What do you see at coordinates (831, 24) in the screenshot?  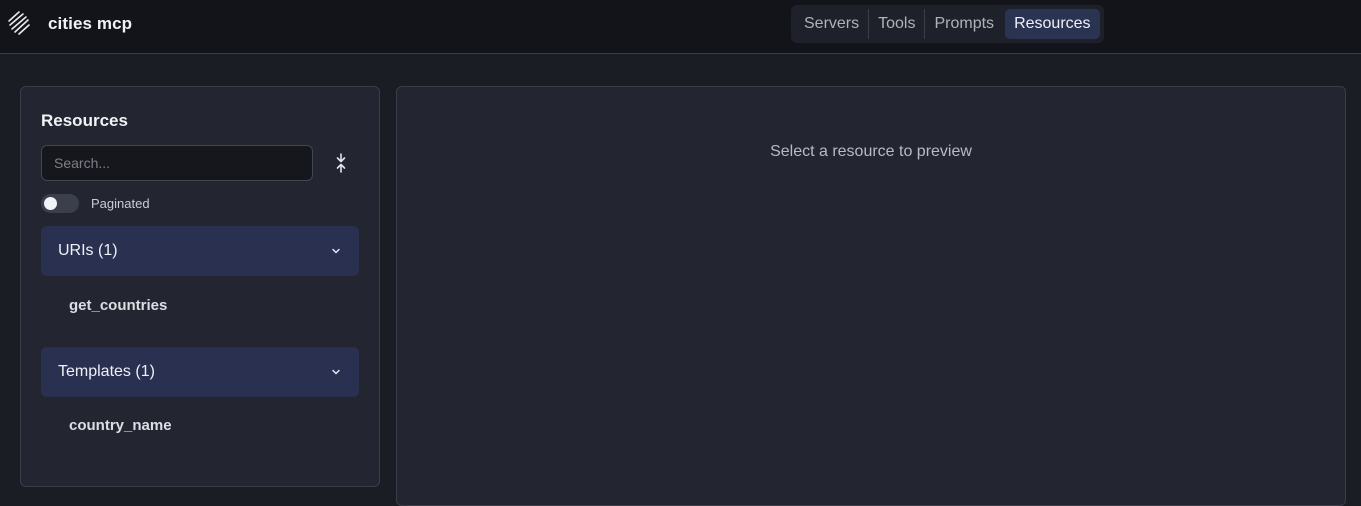 I see `nav-servers: Servers` at bounding box center [831, 24].